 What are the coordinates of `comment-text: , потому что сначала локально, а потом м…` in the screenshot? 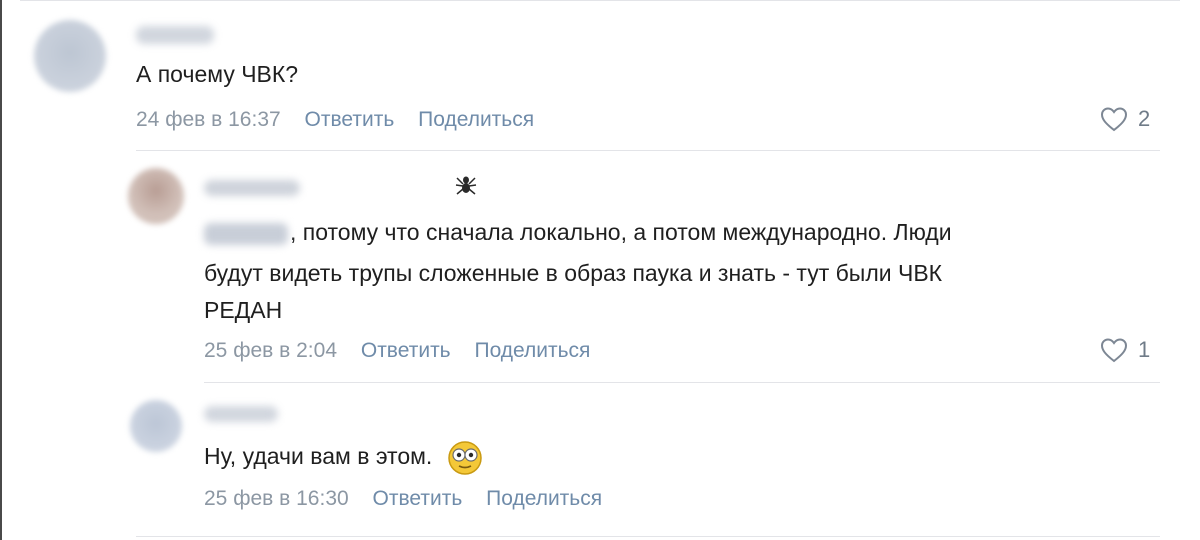 It's located at (578, 232).